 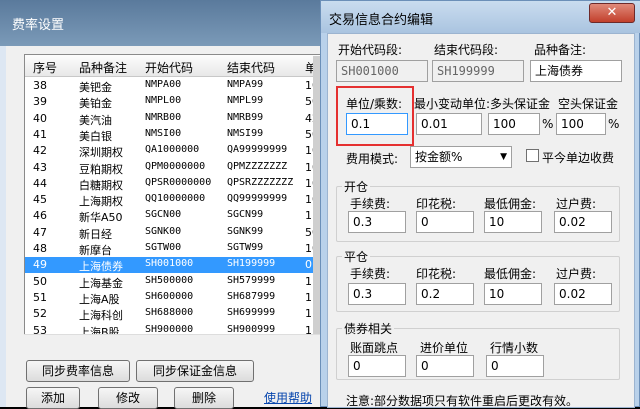 What do you see at coordinates (101, 218) in the screenshot?
I see `cell-name: 新华A50` at bounding box center [101, 218].